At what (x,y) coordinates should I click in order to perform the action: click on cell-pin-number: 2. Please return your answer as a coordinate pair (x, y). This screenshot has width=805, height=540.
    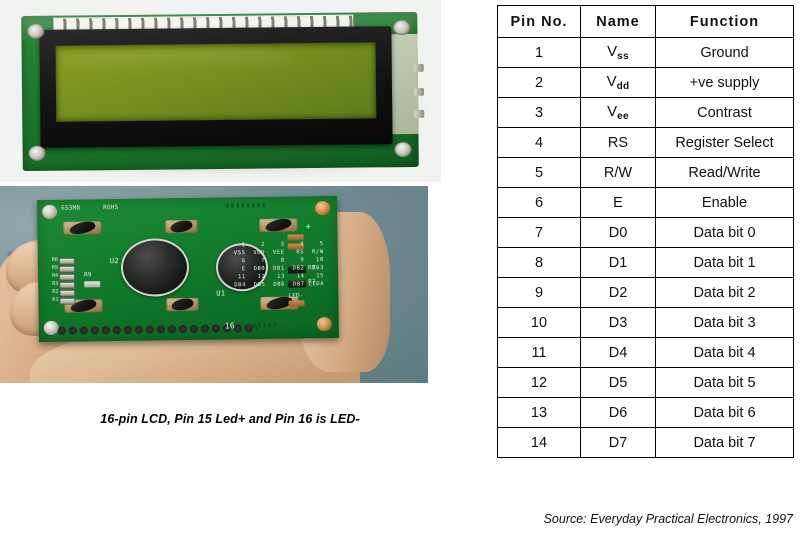
    Looking at the image, I should click on (539, 82).